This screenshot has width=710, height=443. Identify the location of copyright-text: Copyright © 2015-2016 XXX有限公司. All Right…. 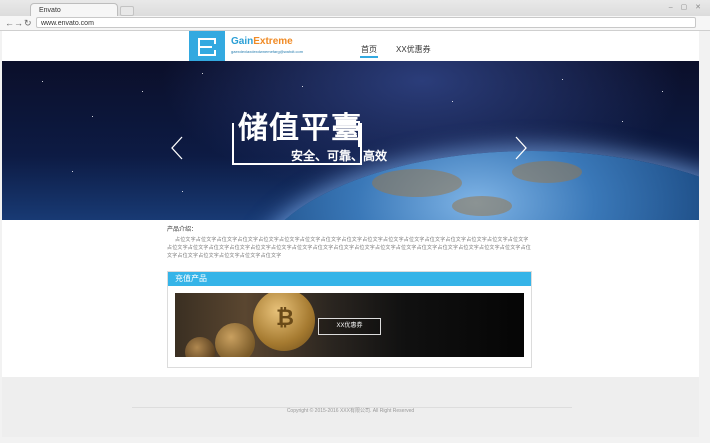
(350, 411).